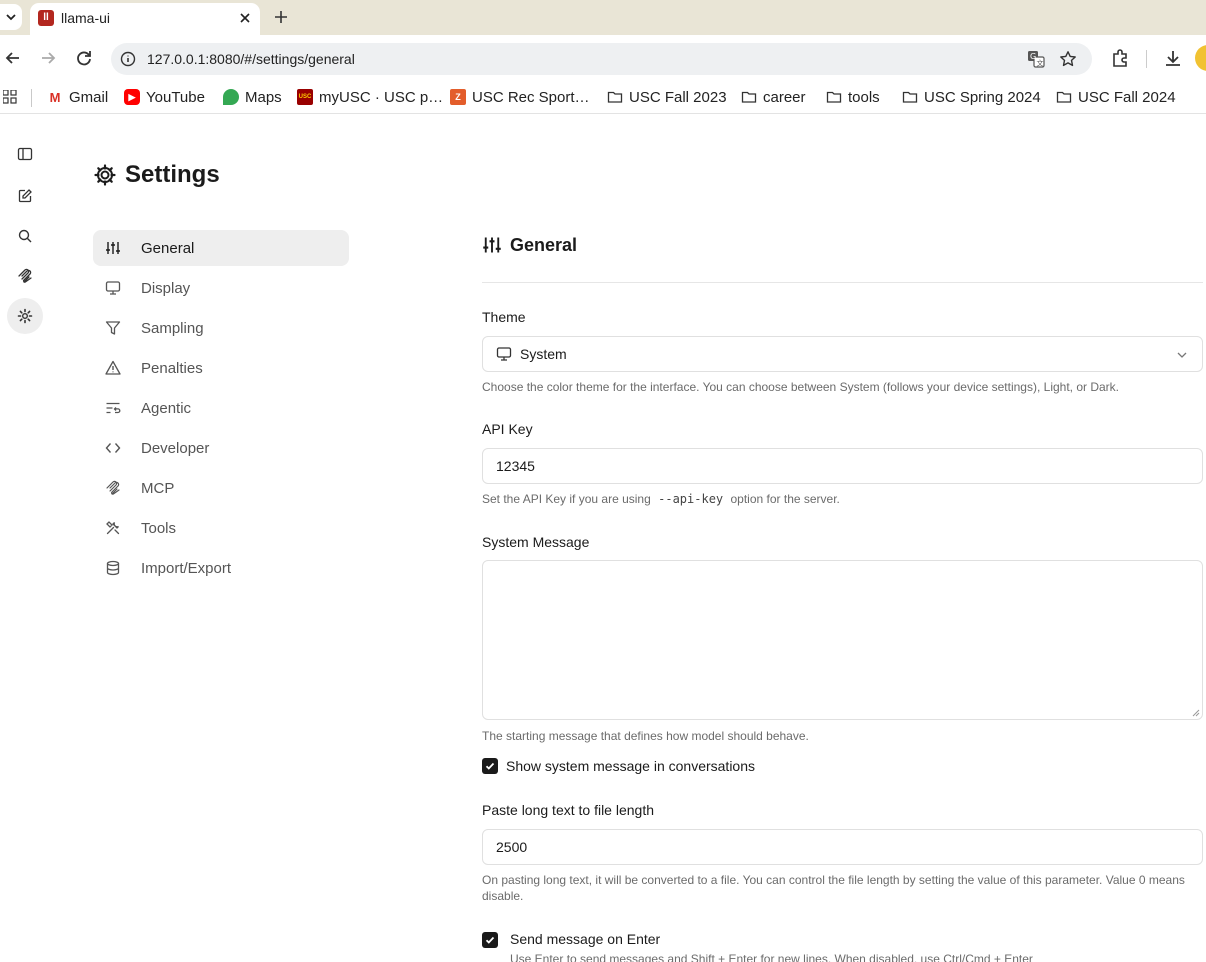 This screenshot has width=1206, height=962. I want to click on download-icon, so click(1173, 58).